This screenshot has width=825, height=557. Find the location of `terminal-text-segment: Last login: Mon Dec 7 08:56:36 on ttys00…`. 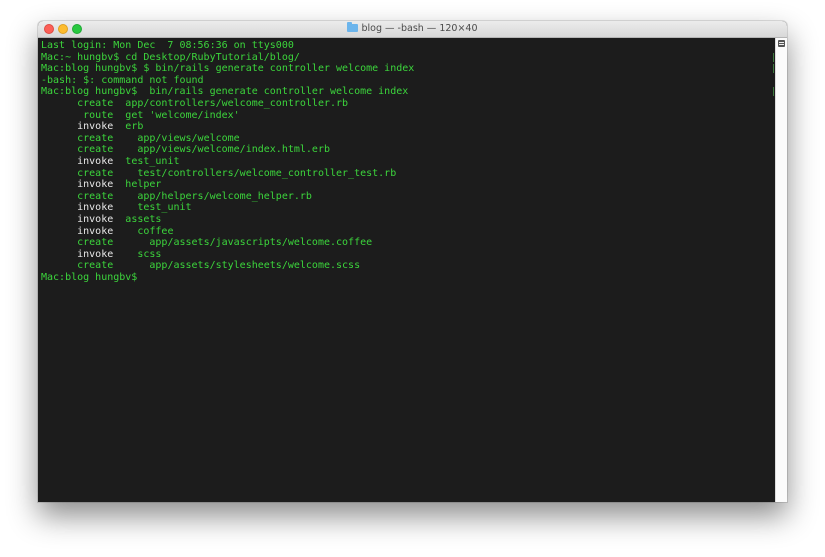

terminal-text-segment: Last login: Mon Dec 7 08:56:36 on ttys00… is located at coordinates (167, 45).